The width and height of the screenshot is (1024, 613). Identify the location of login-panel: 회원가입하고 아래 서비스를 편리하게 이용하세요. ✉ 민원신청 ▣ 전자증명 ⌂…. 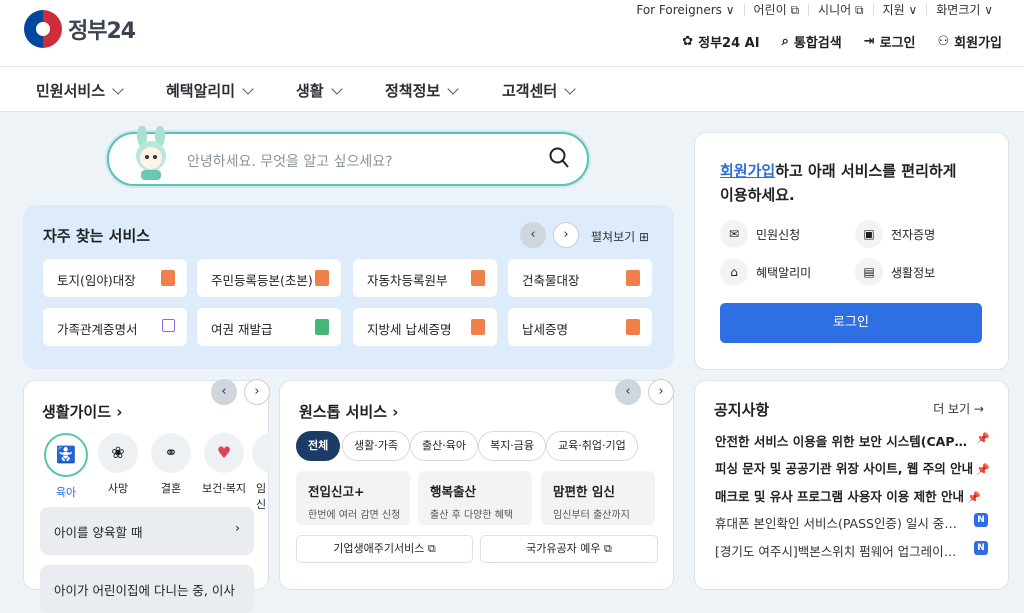
(851, 251).